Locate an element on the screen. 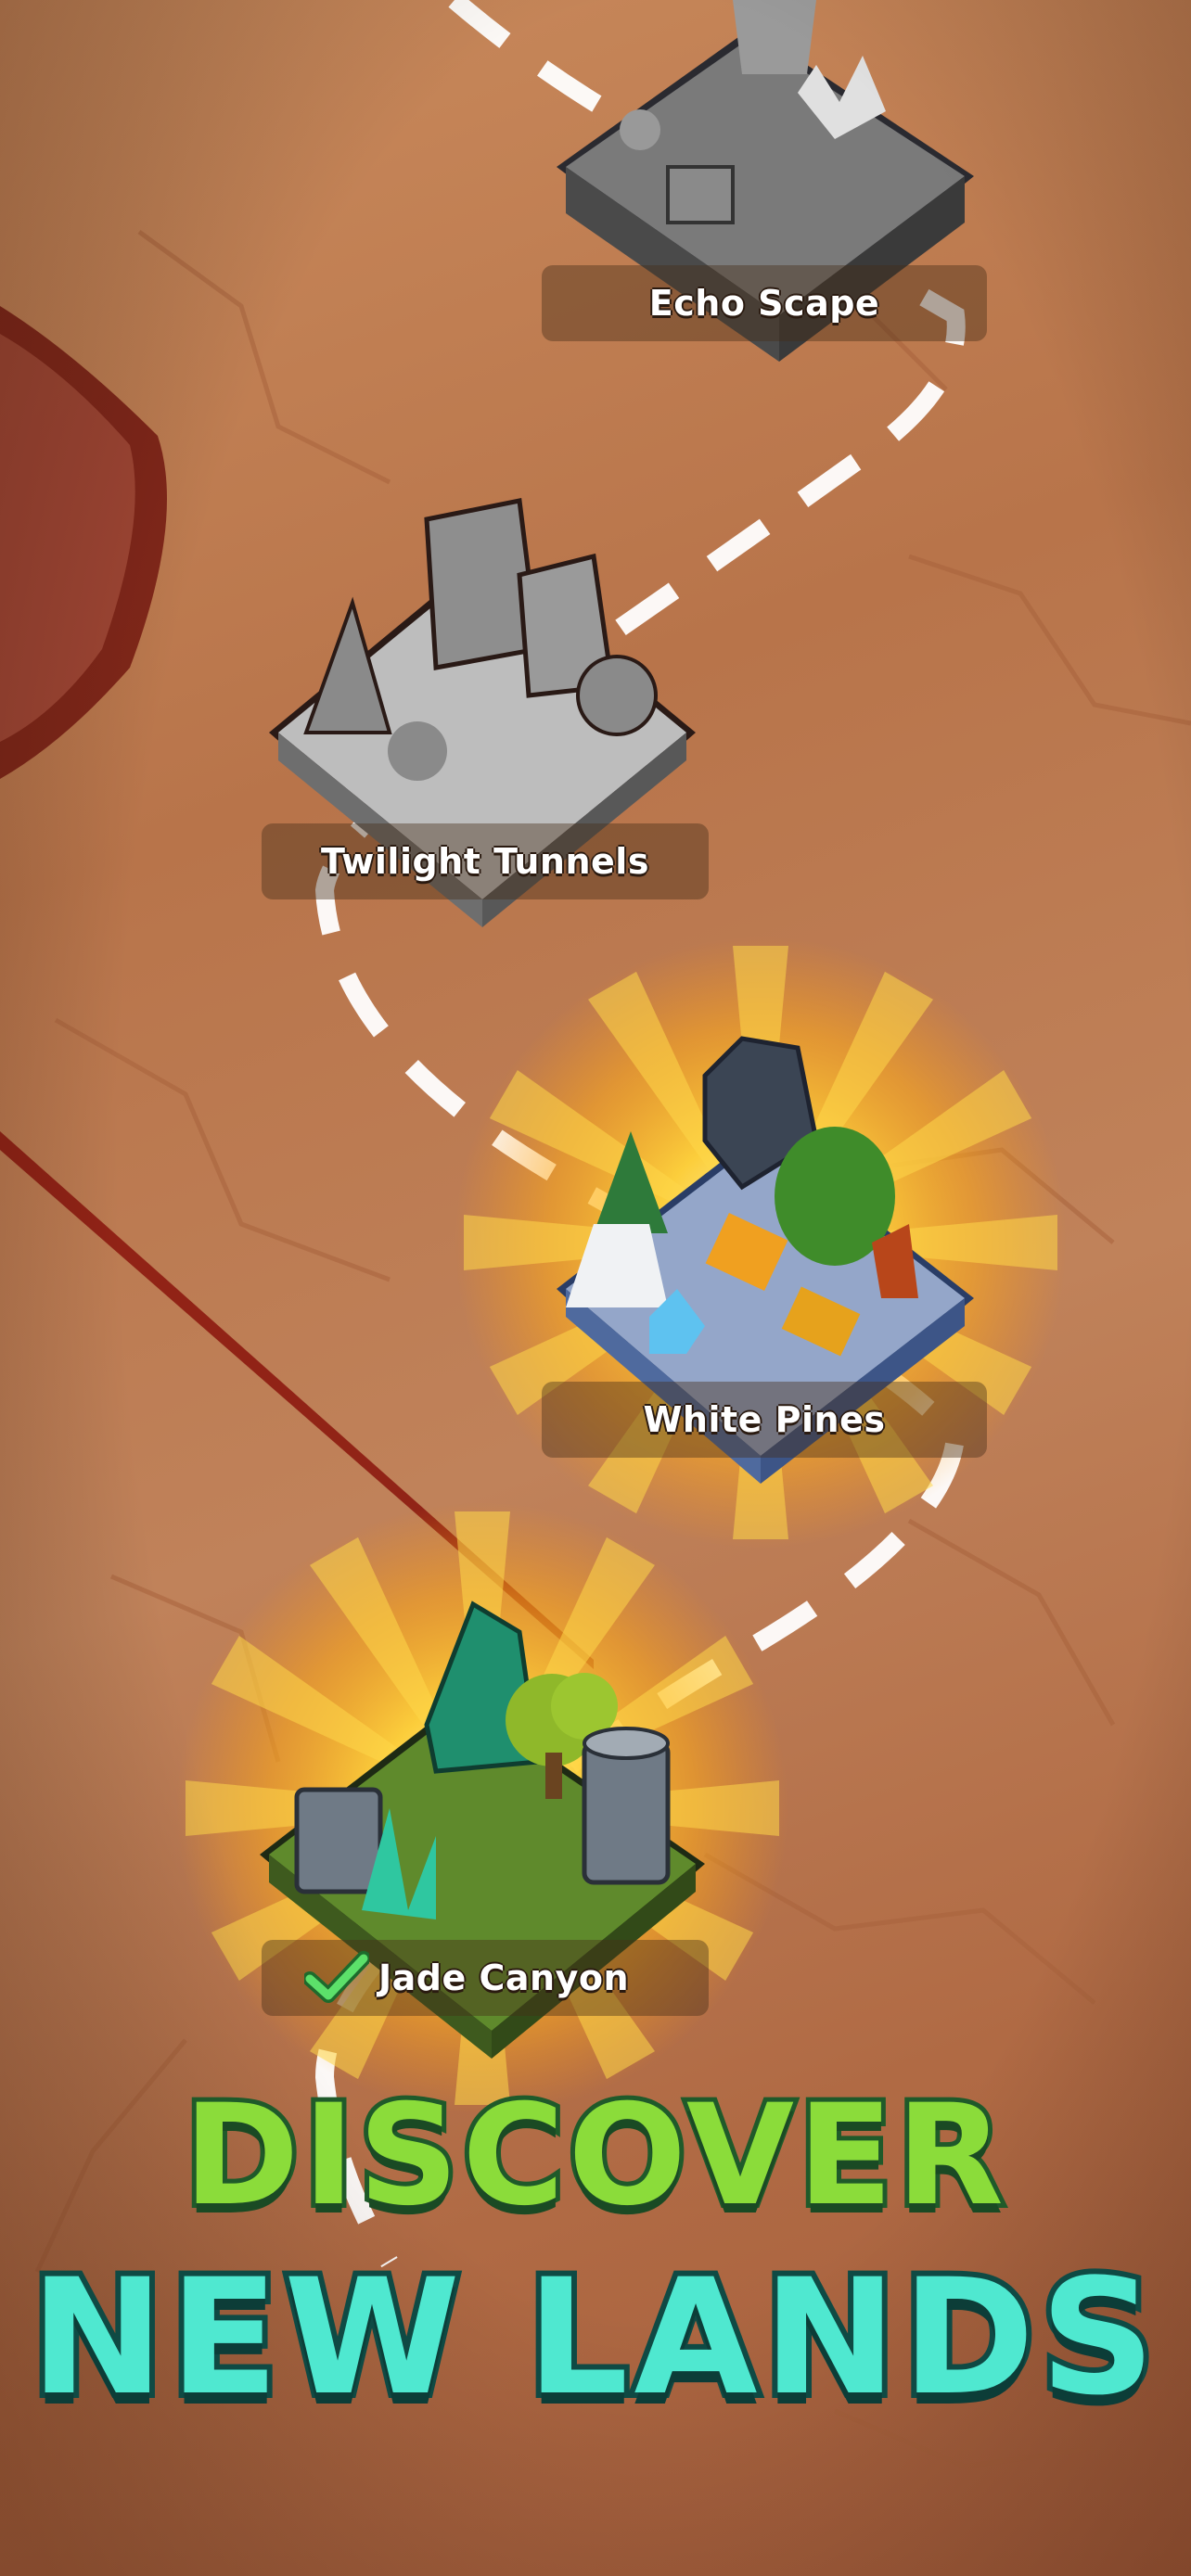  level-label-twilight-tunnels: Twilight Tunnels is located at coordinates (486, 861).